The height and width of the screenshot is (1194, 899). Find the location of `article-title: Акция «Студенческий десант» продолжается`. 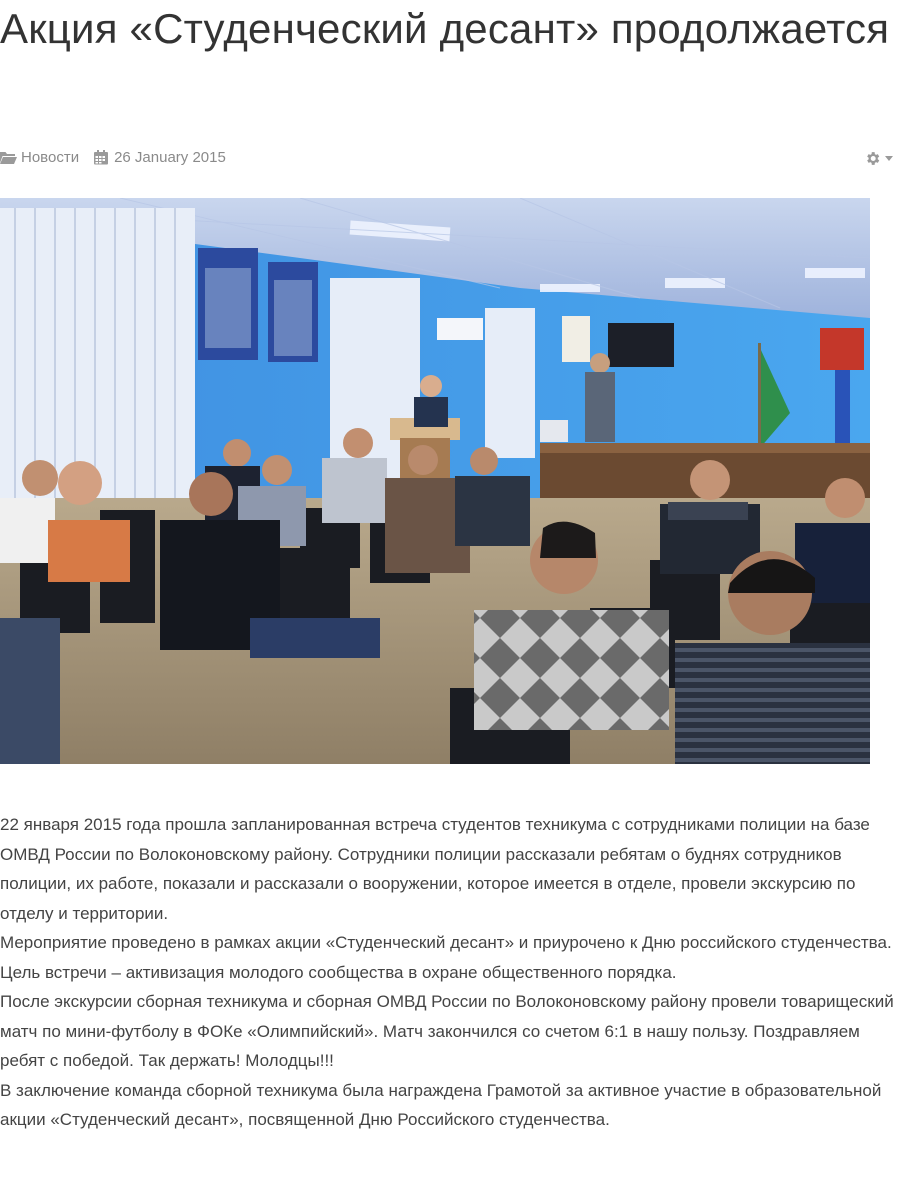

article-title: Акция «Студенческий десант» продолжается is located at coordinates (445, 28).